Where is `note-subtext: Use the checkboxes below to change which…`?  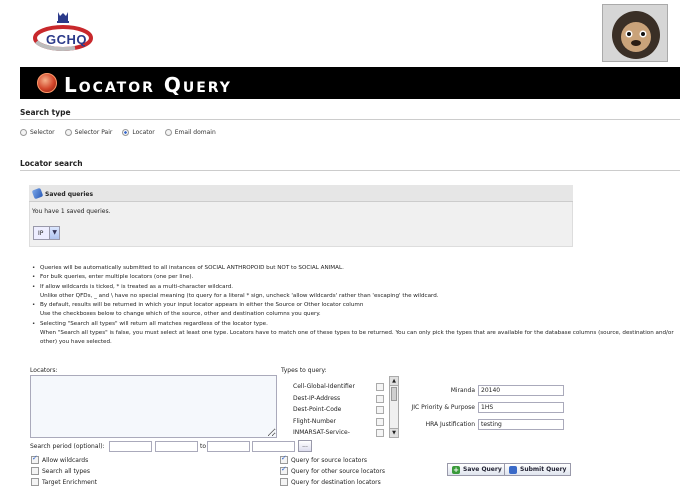
note-subtext: Use the checkboxes below to change which… is located at coordinates (180, 314).